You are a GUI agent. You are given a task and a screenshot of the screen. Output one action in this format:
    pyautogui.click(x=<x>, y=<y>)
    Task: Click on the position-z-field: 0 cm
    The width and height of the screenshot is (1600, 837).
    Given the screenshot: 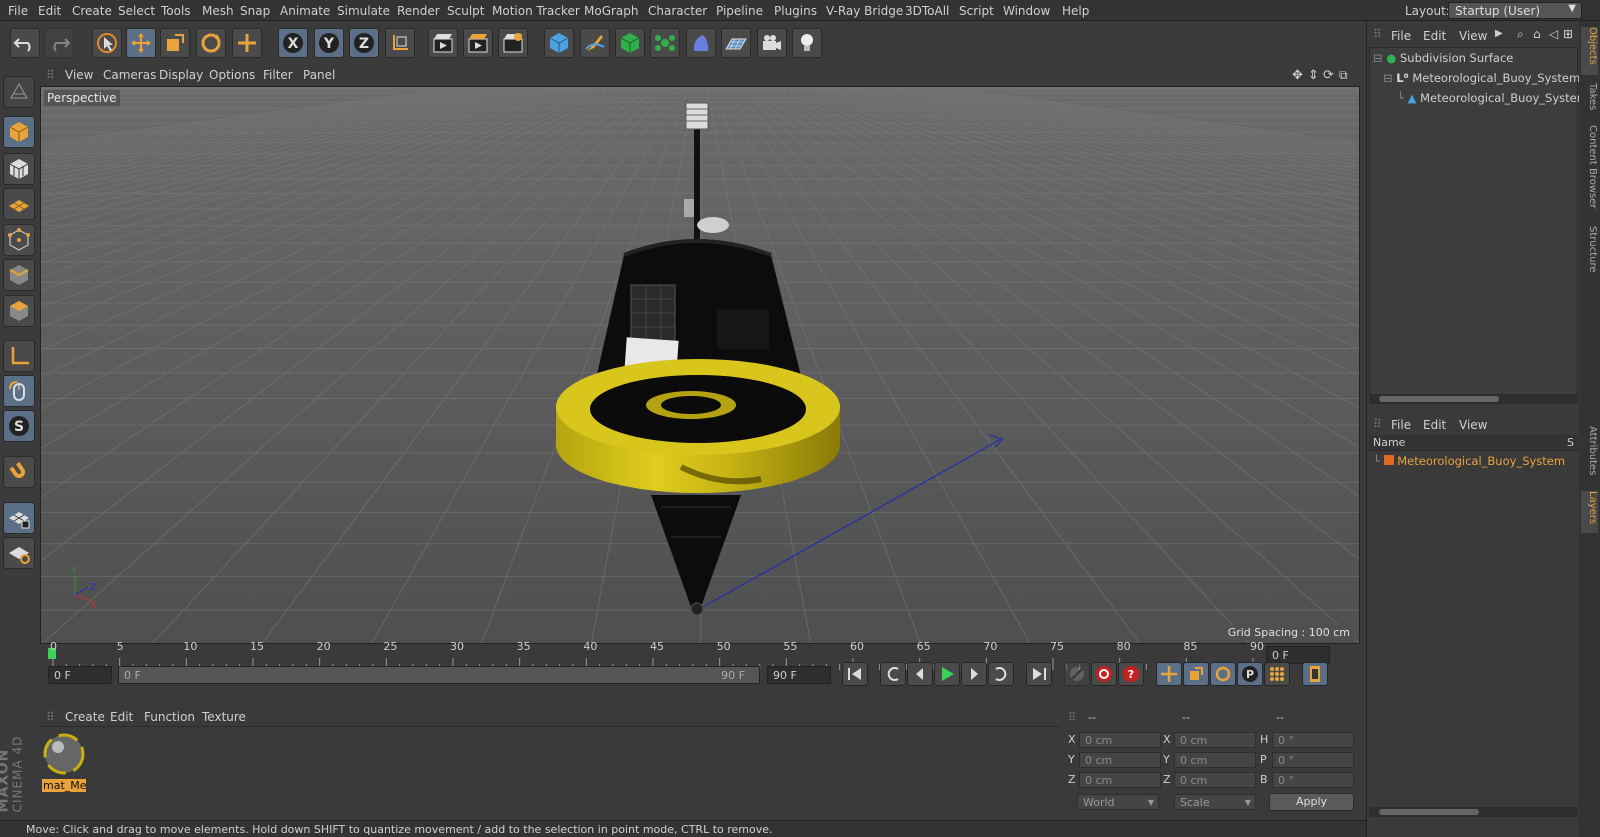 What is the action you would take?
    pyautogui.click(x=1120, y=780)
    